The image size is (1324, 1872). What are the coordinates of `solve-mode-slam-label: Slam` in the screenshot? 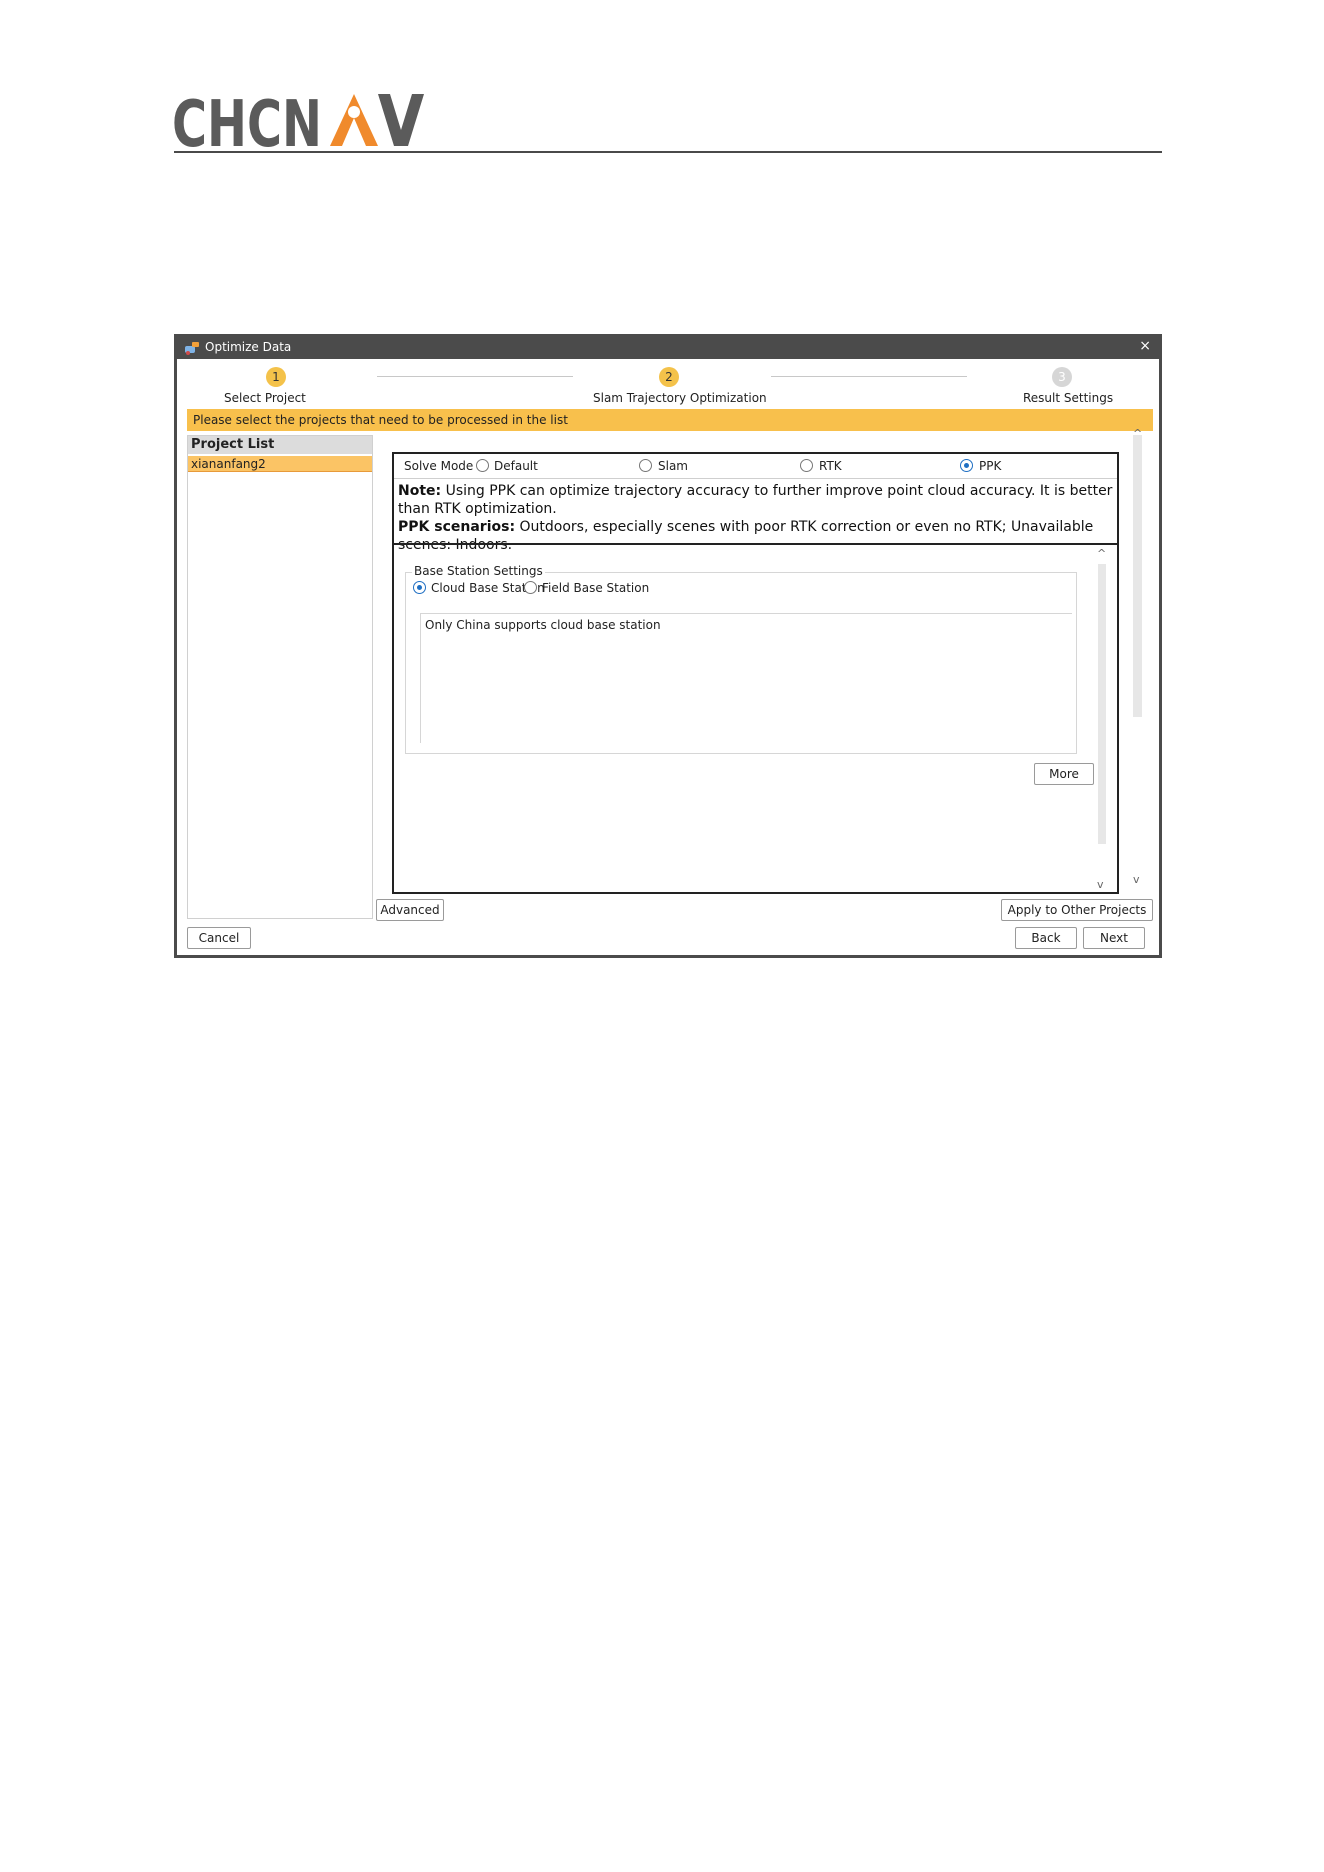 It's located at (673, 466).